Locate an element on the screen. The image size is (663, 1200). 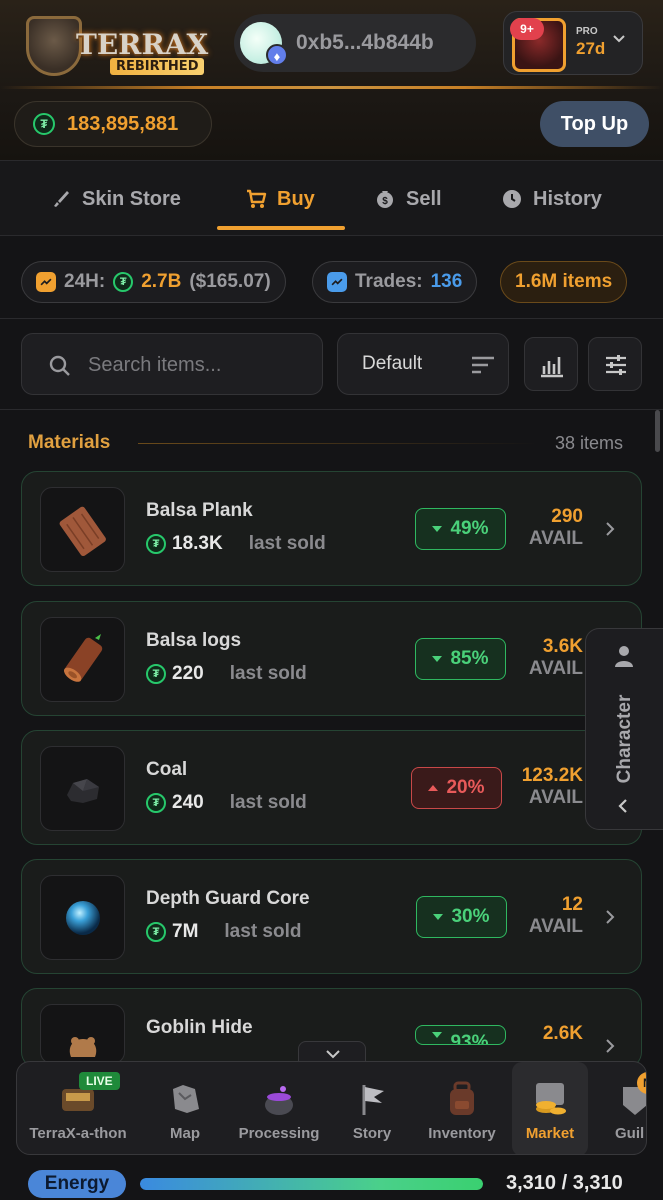
ethereum-icon: ♦ is located at coordinates (277, 55).